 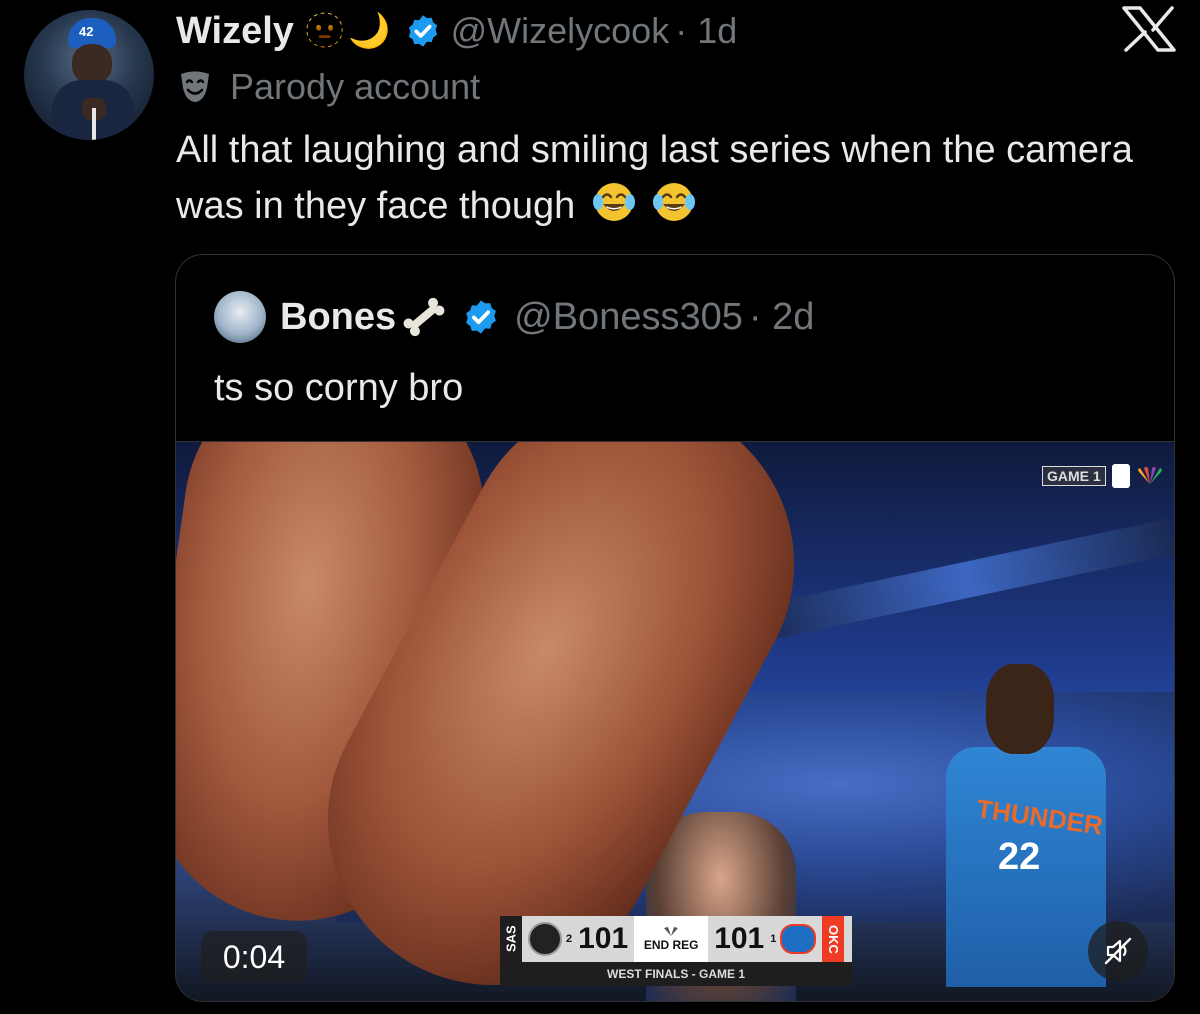 What do you see at coordinates (195, 86) in the screenshot?
I see `theater-mask-icon` at bounding box center [195, 86].